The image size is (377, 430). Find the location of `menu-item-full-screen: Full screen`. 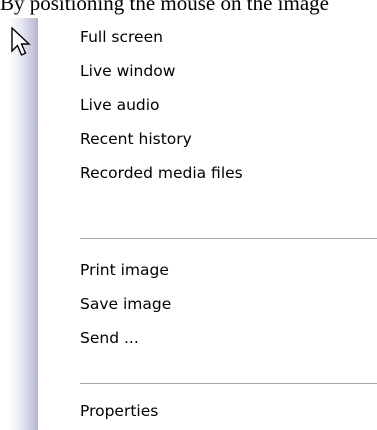

menu-item-full-screen: Full screen is located at coordinates (207, 37).